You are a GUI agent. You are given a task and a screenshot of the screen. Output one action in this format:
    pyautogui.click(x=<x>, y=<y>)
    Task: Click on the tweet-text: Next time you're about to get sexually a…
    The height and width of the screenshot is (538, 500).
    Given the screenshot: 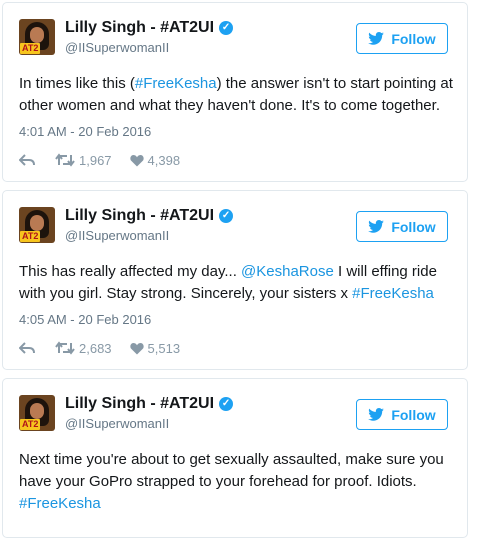 What is the action you would take?
    pyautogui.click(x=231, y=481)
    